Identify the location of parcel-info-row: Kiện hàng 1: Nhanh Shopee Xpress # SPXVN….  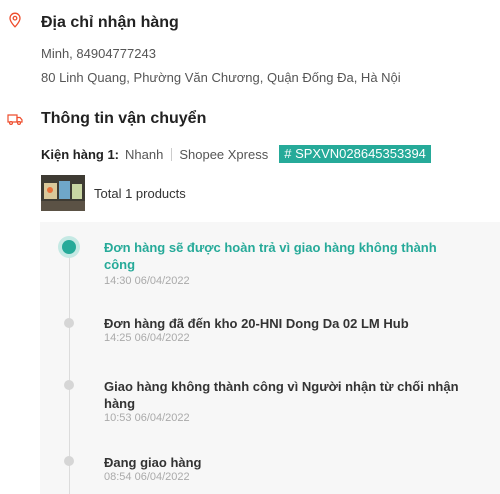
(236, 154).